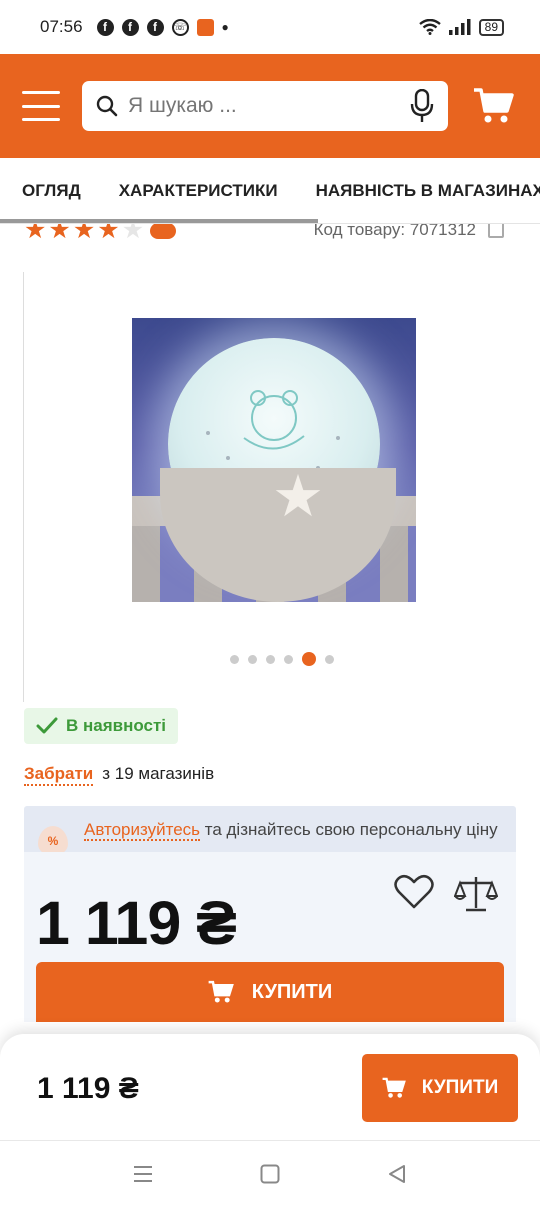 This screenshot has width=540, height=1206. Describe the element at coordinates (428, 191) in the screenshot. I see `tab-store-availability: НАЯВНІСТЬ В МАГАЗИНАХ` at that location.